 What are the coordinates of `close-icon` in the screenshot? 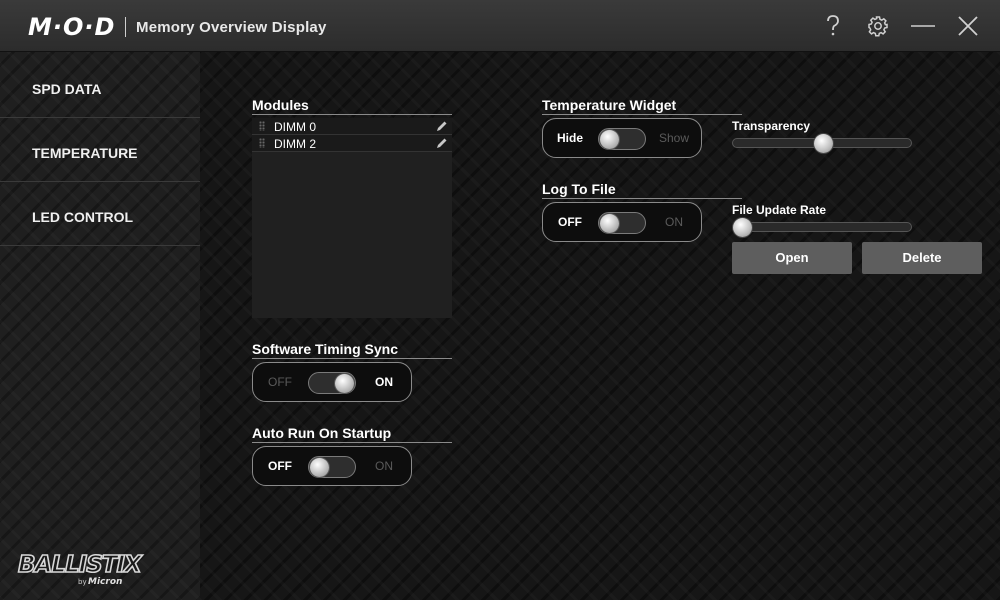 It's located at (968, 26).